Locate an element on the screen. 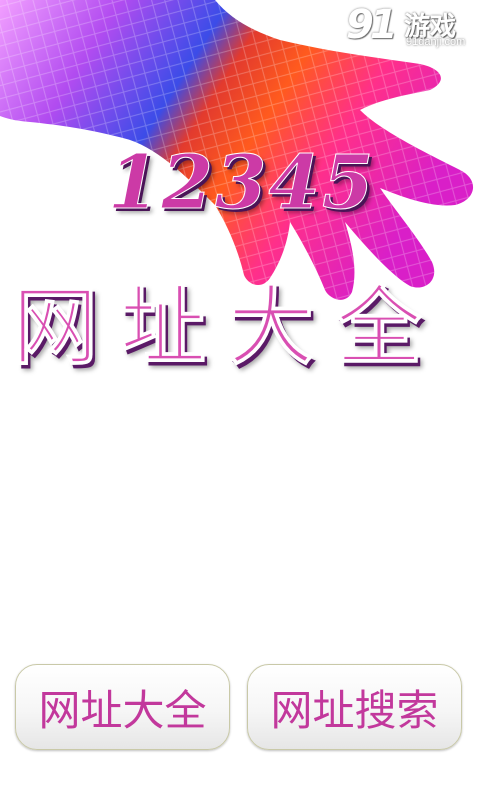 This screenshot has width=480, height=800. hero-title-text: 网址大全 is located at coordinates (228, 327).